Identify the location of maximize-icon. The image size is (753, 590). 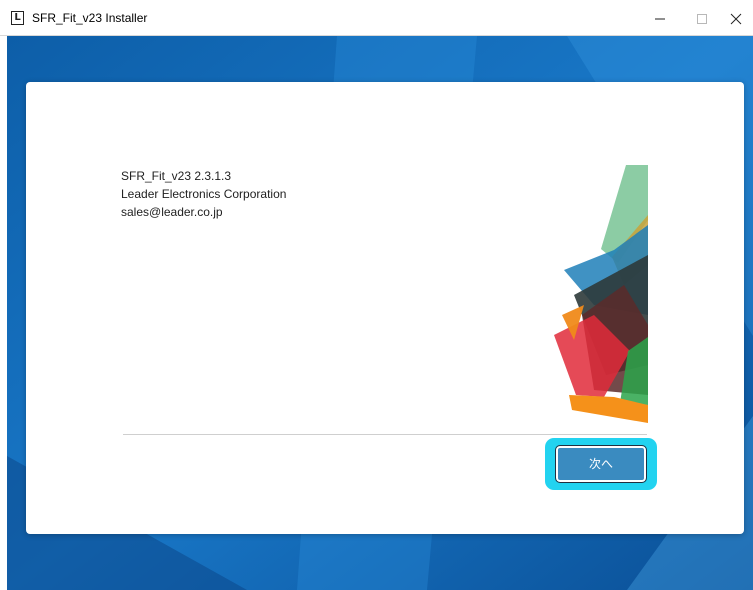
(702, 19).